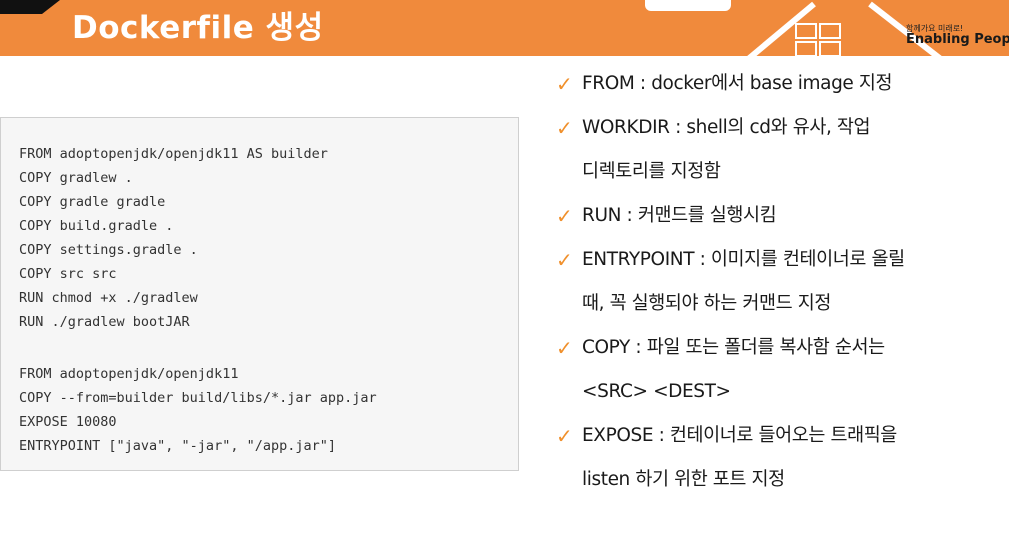  I want to click on list-item-text: WORKDIR : shell의 cd와 유사, 작업, so click(726, 127).